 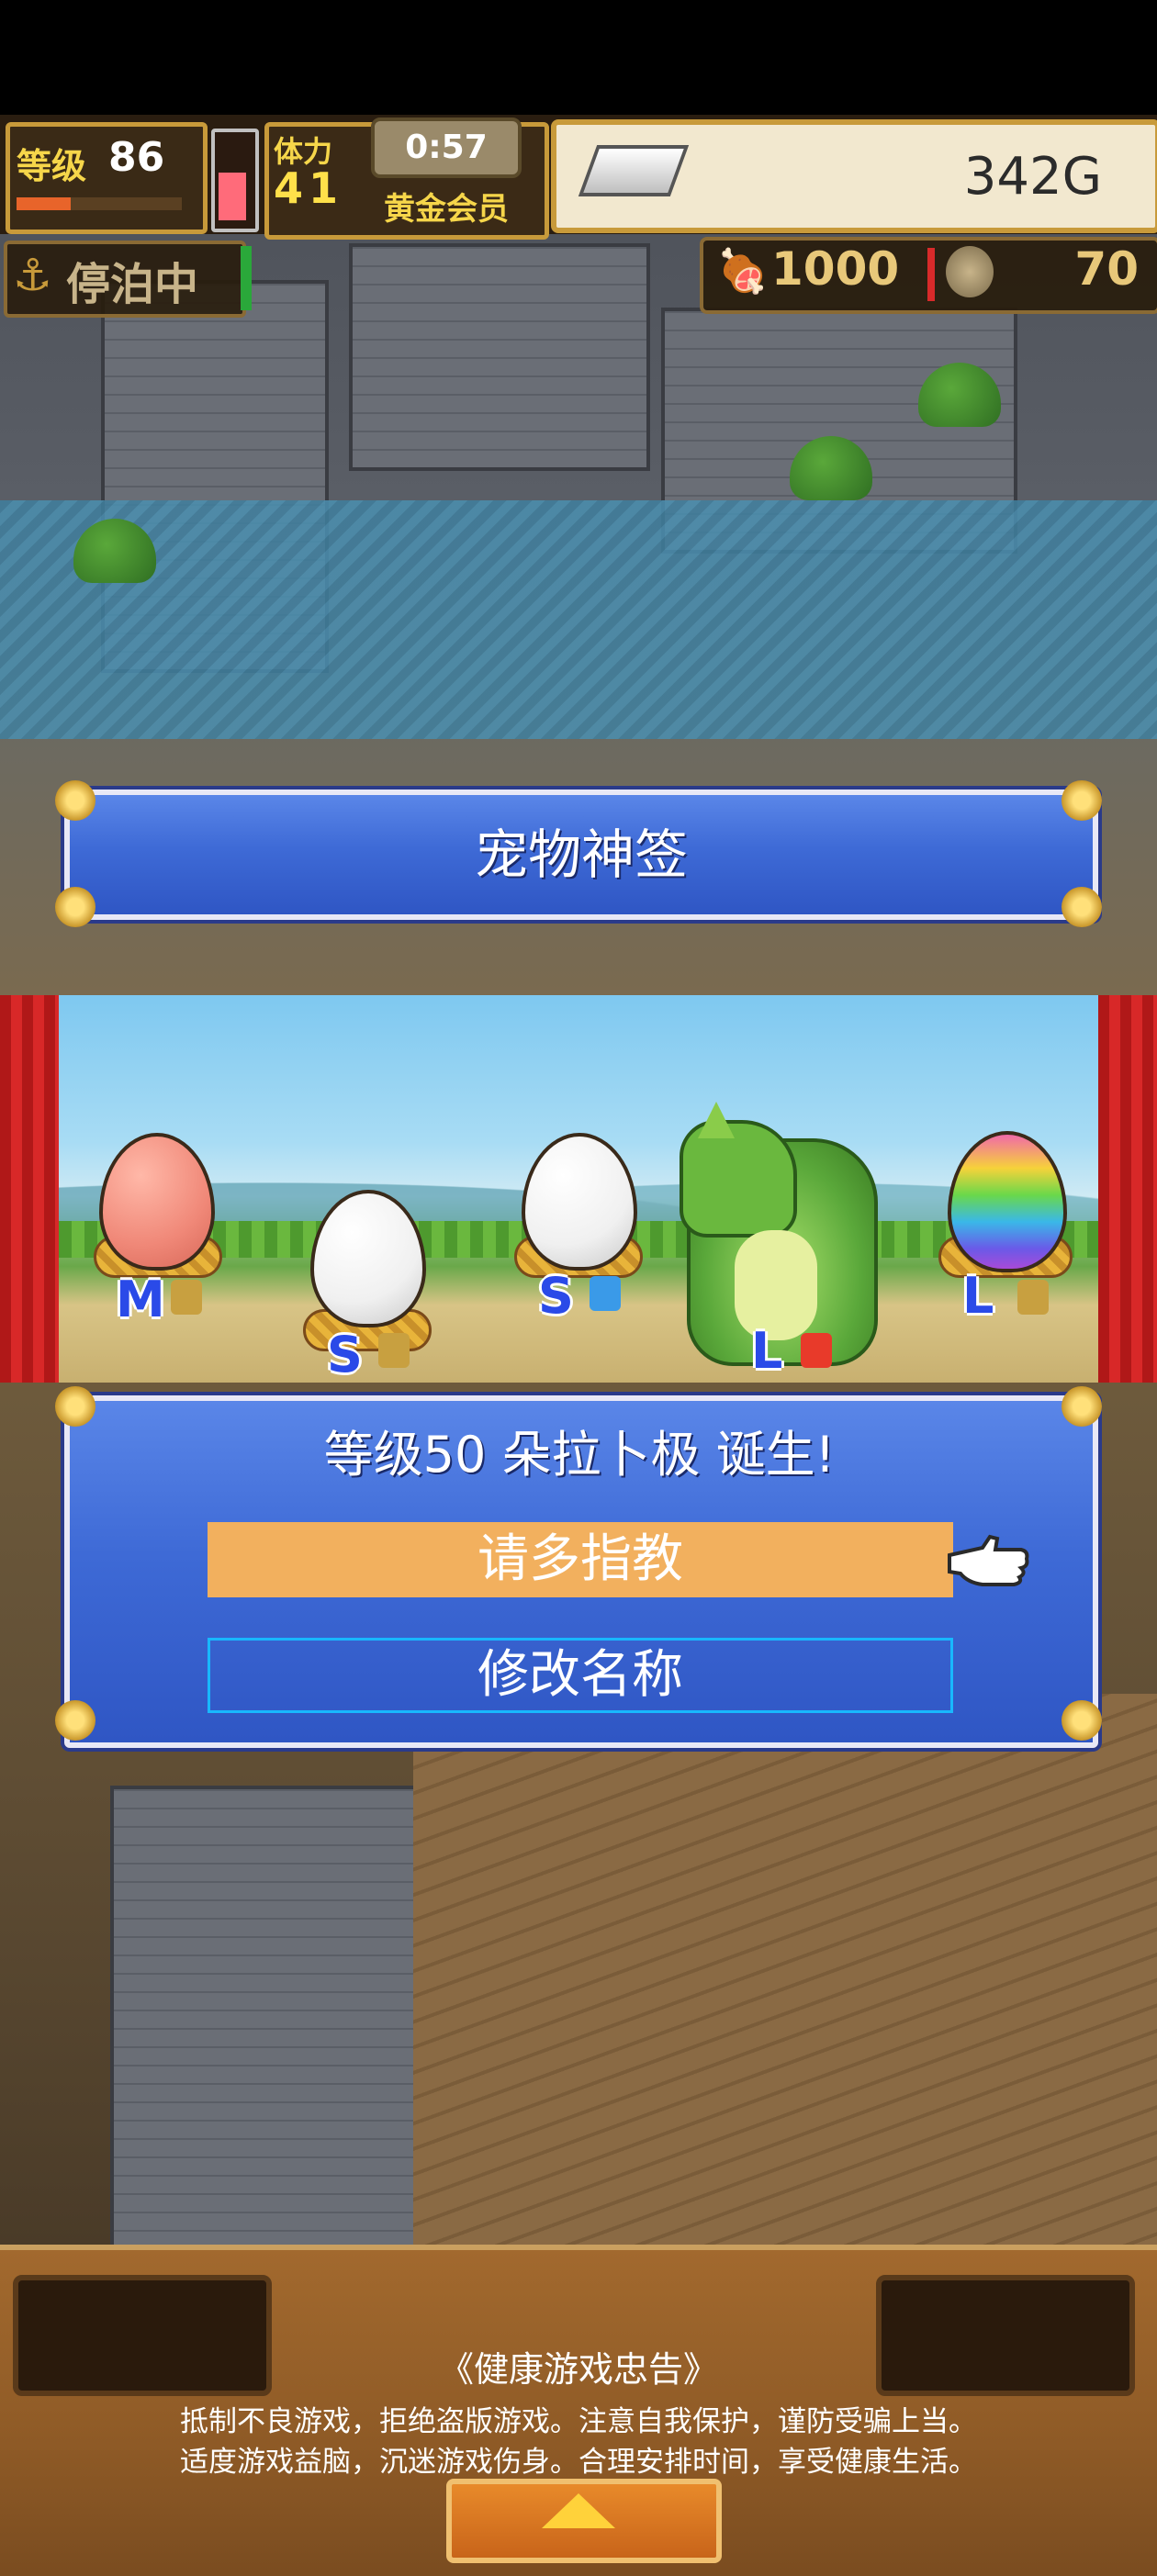 What do you see at coordinates (133, 284) in the screenshot?
I see `anchor-status-label: 停泊中` at bounding box center [133, 284].